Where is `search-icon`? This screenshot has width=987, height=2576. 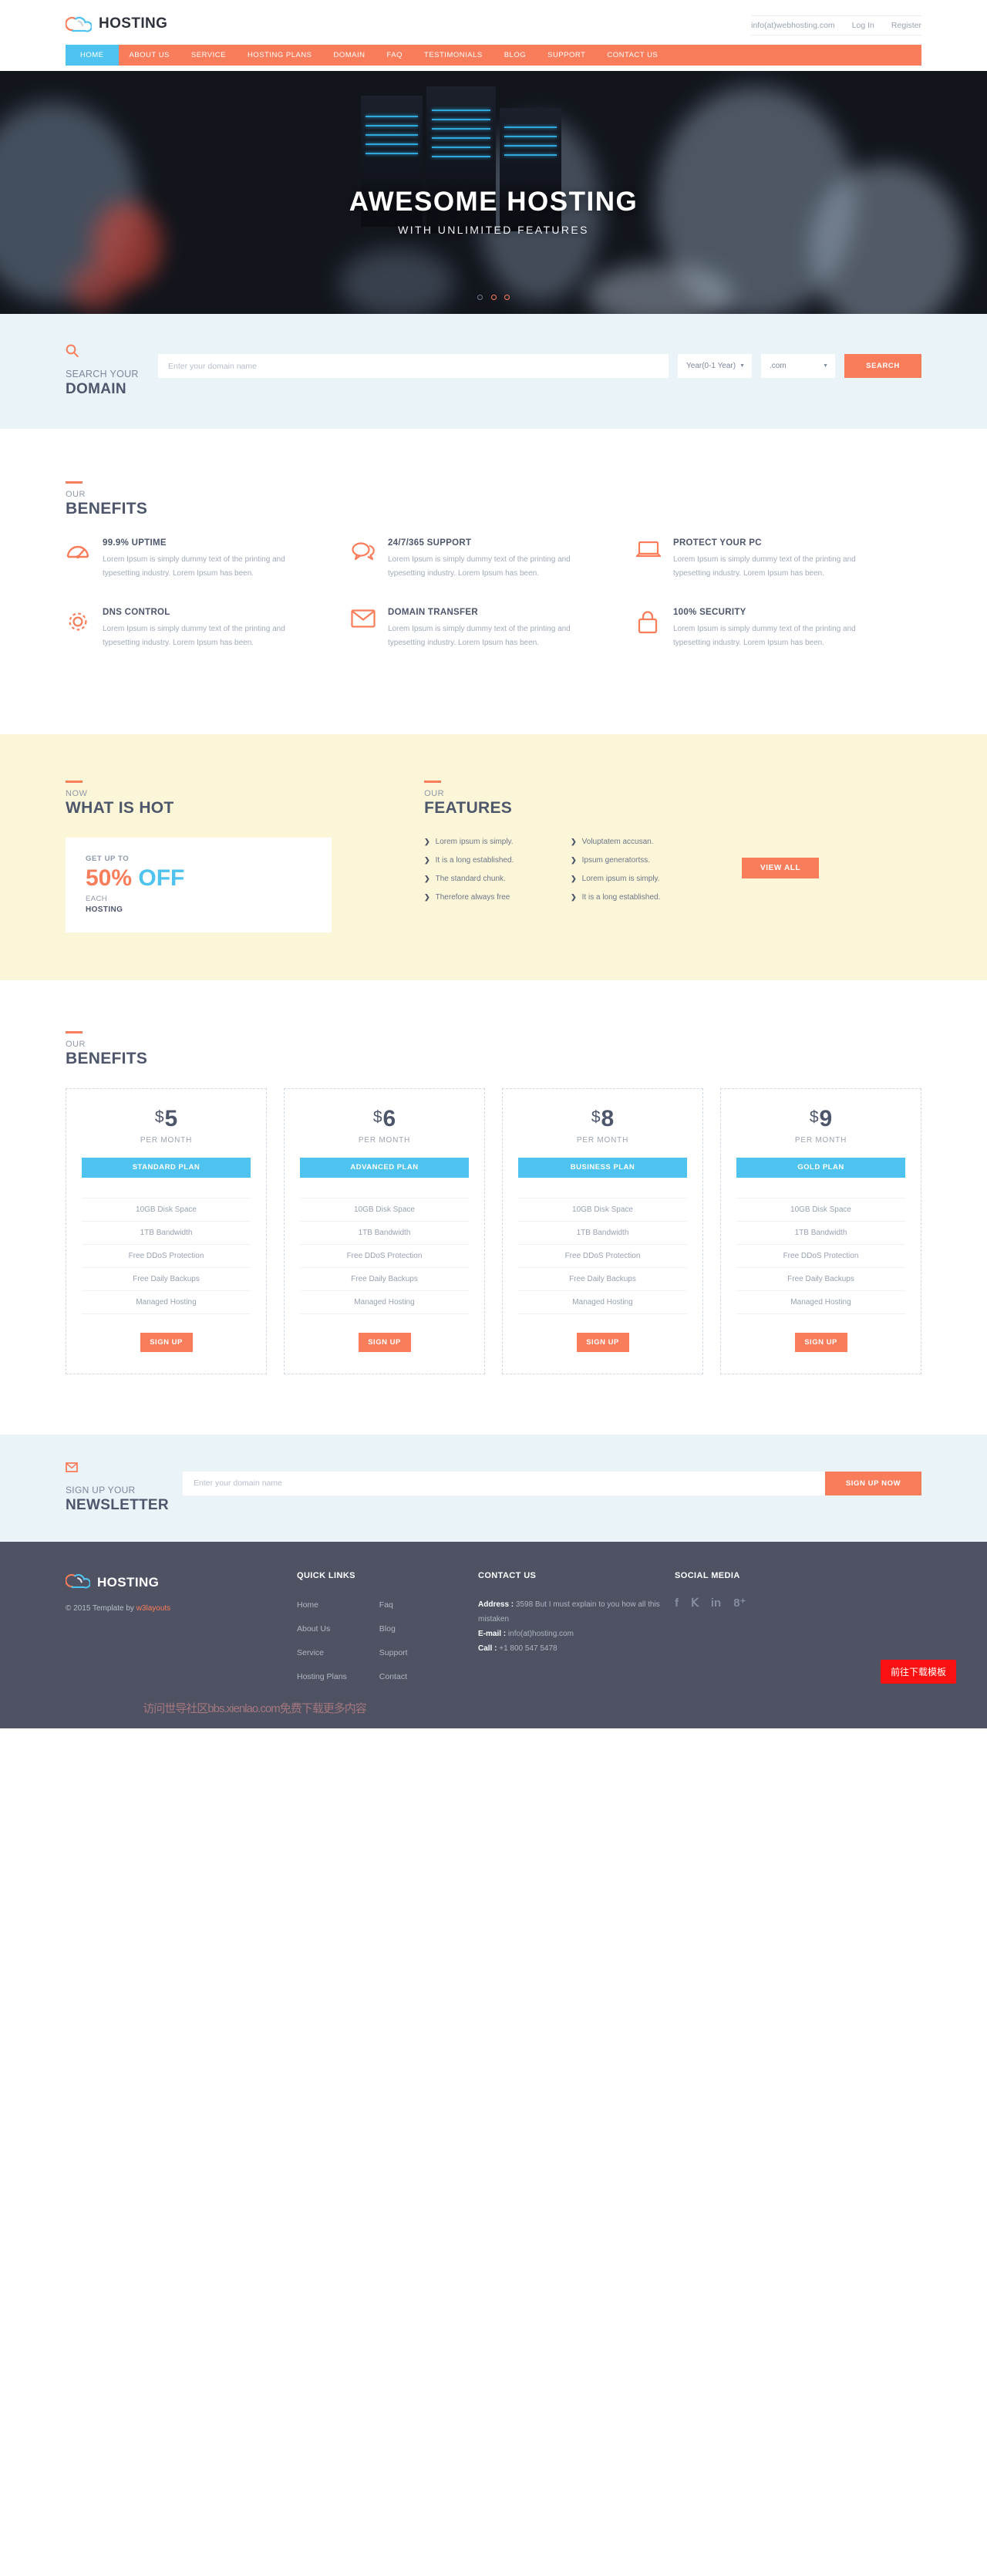
search-icon is located at coordinates (112, 351).